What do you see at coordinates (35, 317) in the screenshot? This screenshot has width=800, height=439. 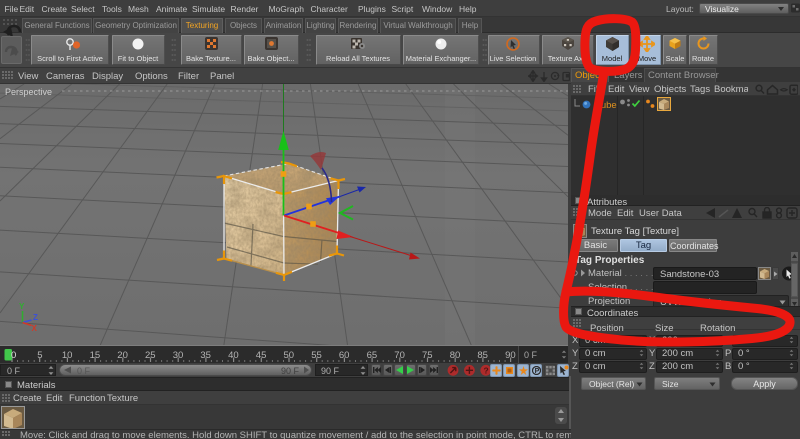 I see `svg-text: Z` at bounding box center [35, 317].